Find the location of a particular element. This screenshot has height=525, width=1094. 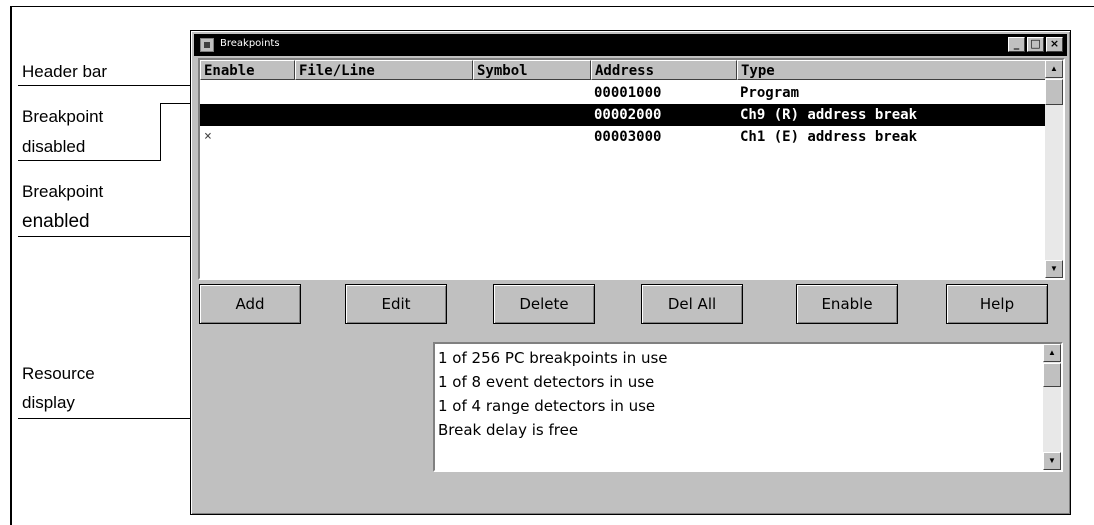

resource-line: Break delay is free is located at coordinates (508, 430).